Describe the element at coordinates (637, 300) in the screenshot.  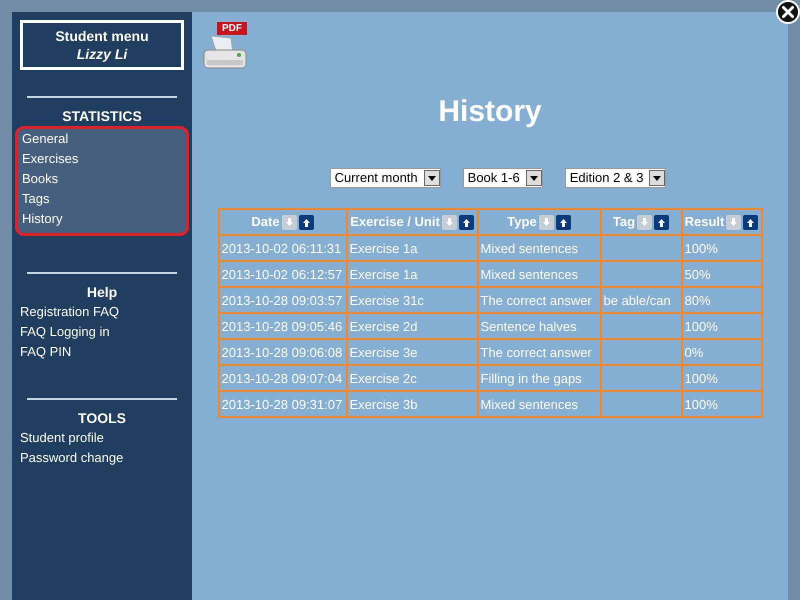
I see `table-cell: be able/can` at that location.